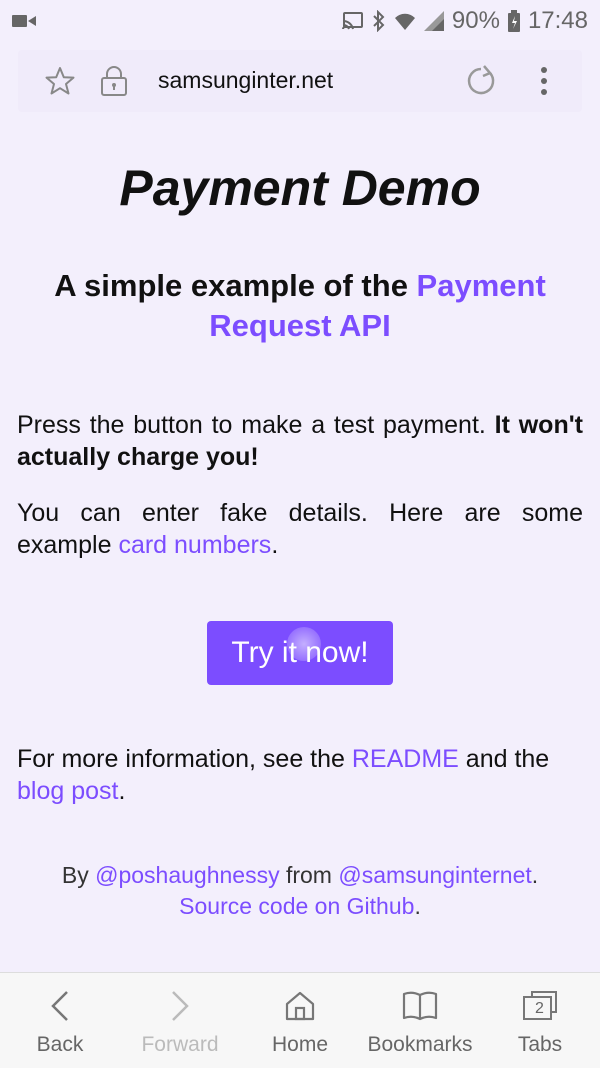 This screenshot has width=600, height=1068. What do you see at coordinates (420, 1044) in the screenshot?
I see `nav-bookmarks-label: Bookmarks` at bounding box center [420, 1044].